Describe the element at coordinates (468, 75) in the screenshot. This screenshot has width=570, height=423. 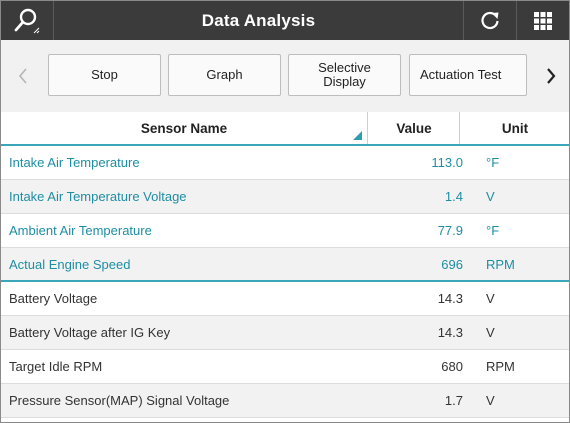
I see `actuation-test-button: Actuation Test` at that location.